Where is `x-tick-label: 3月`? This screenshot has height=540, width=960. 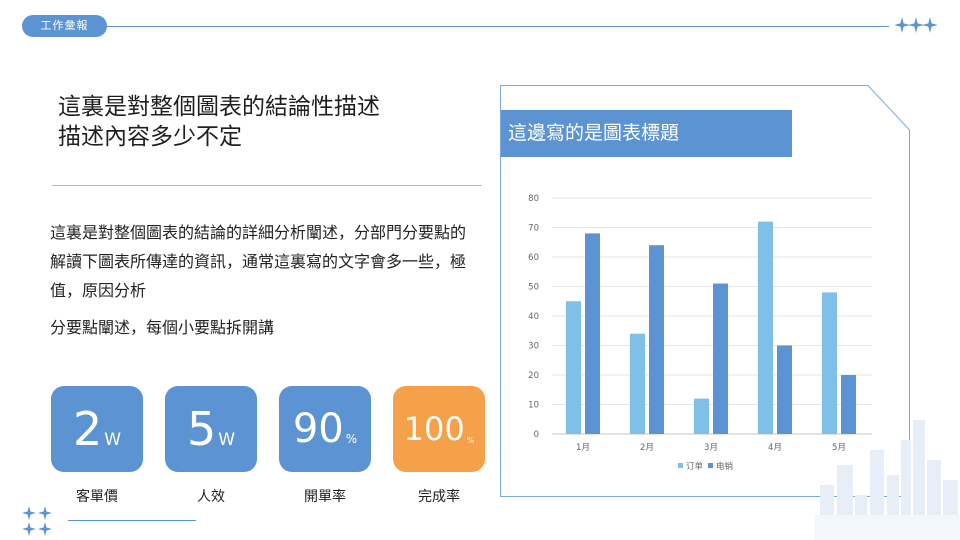
x-tick-label: 3月 is located at coordinates (711, 448).